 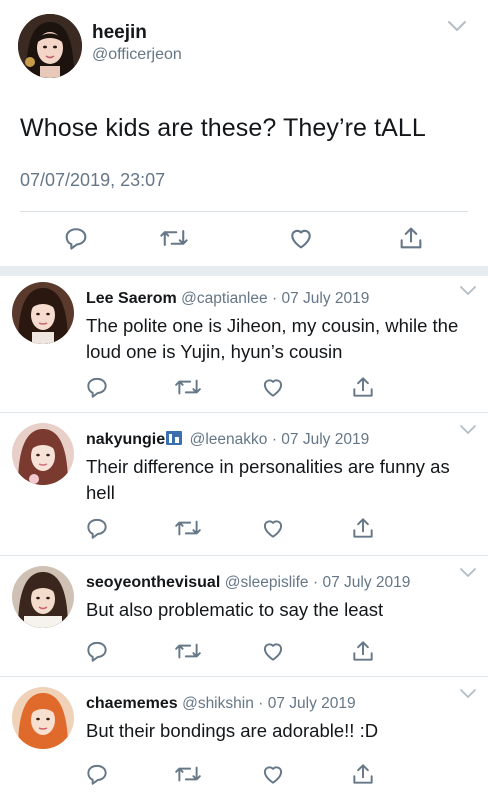 What do you see at coordinates (137, 55) in the screenshot?
I see `author-handle: @officerjeon` at bounding box center [137, 55].